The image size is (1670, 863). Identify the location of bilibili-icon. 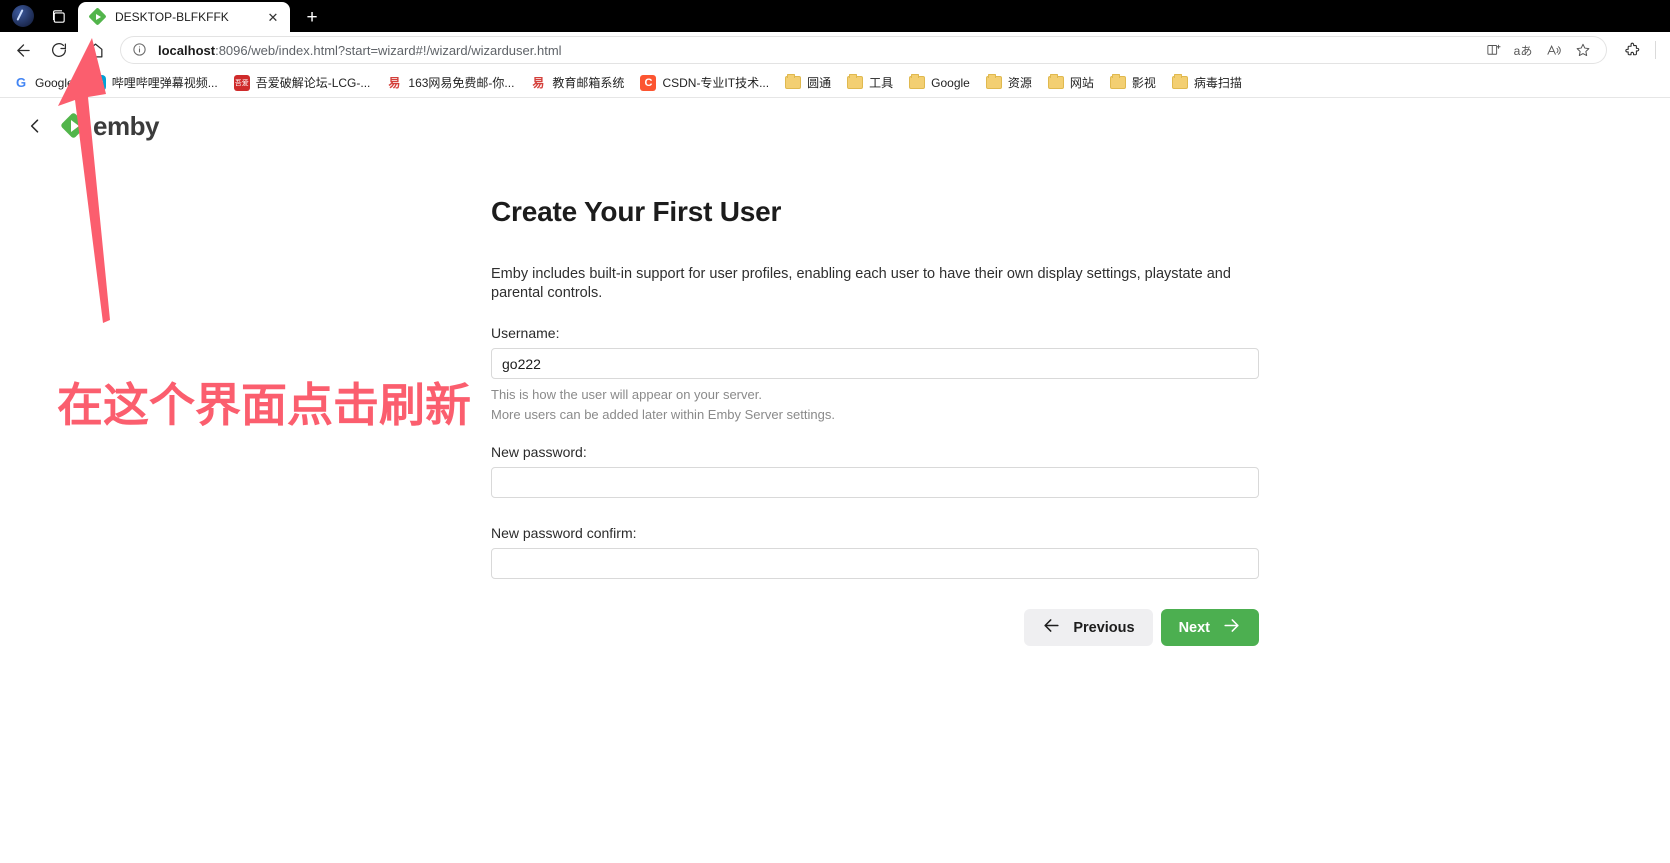
(97, 82).